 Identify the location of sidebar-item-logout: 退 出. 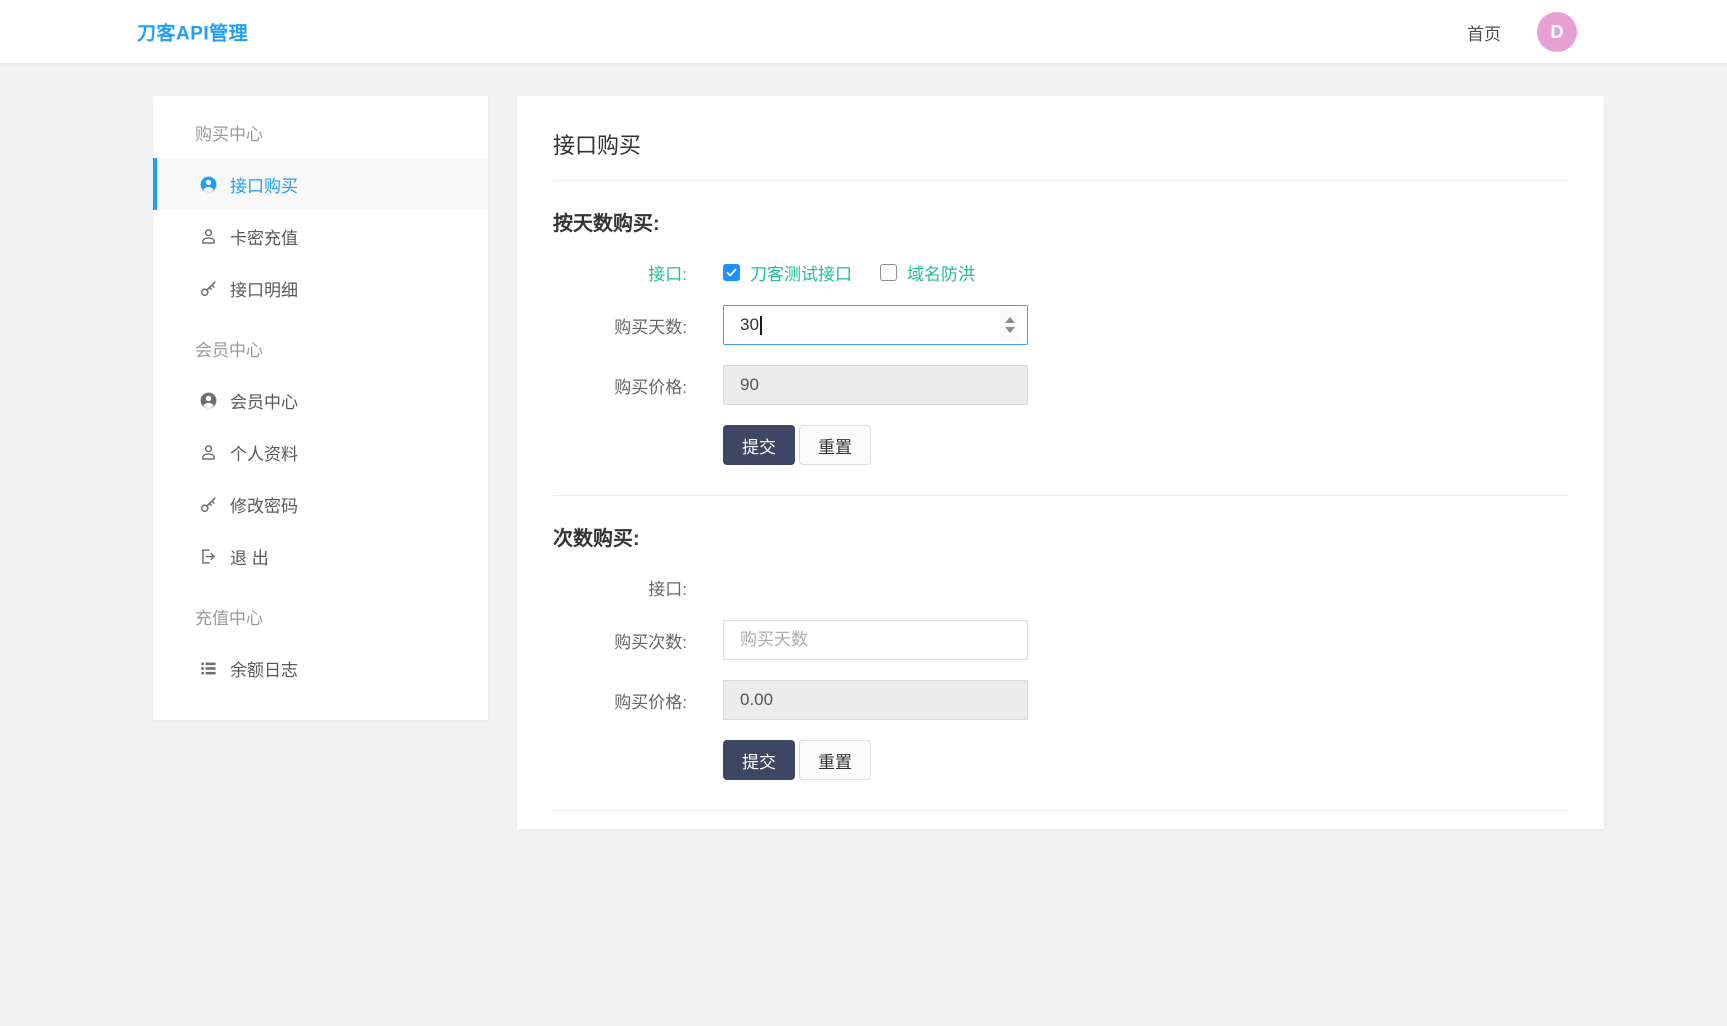
(320, 556).